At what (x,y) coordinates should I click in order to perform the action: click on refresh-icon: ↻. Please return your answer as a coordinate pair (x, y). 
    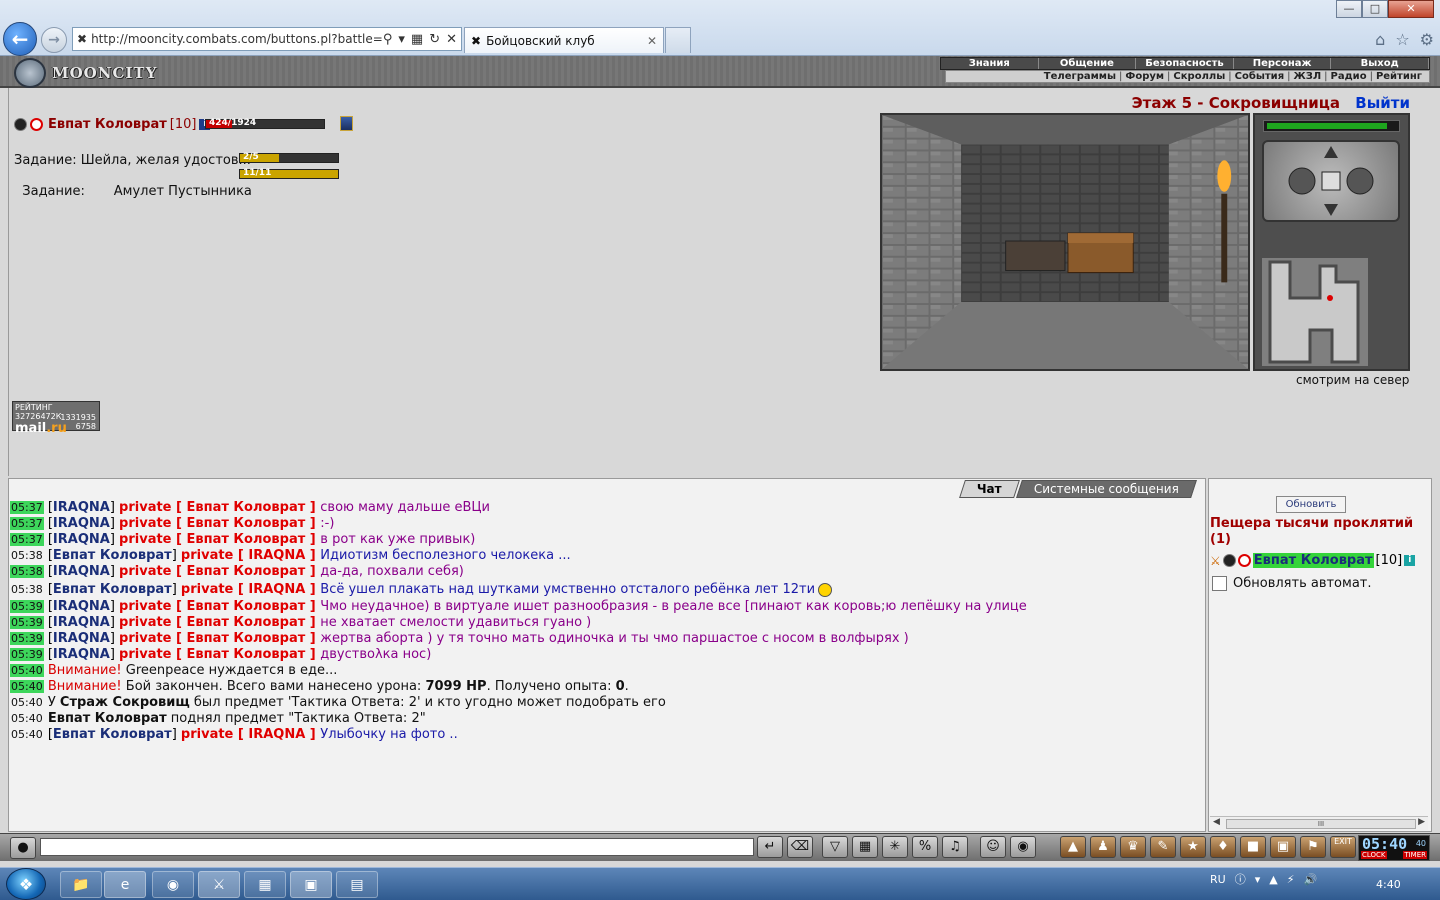
    Looking at the image, I should click on (434, 39).